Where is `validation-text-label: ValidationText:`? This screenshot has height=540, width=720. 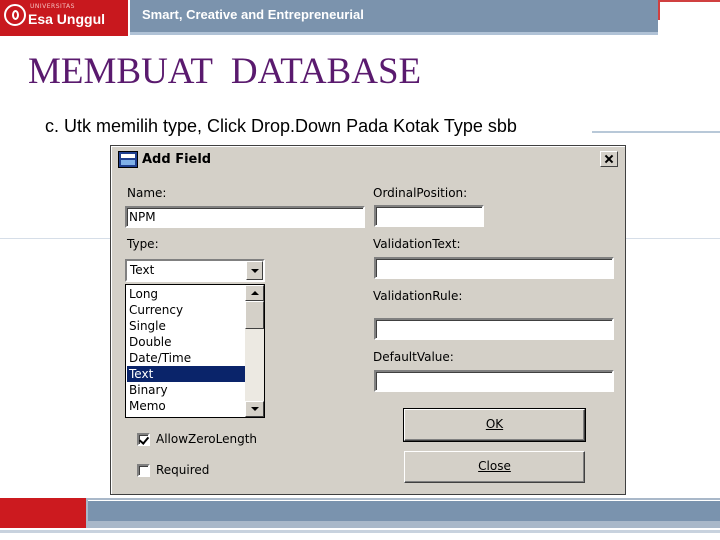
validation-text-label: ValidationText: is located at coordinates (417, 244).